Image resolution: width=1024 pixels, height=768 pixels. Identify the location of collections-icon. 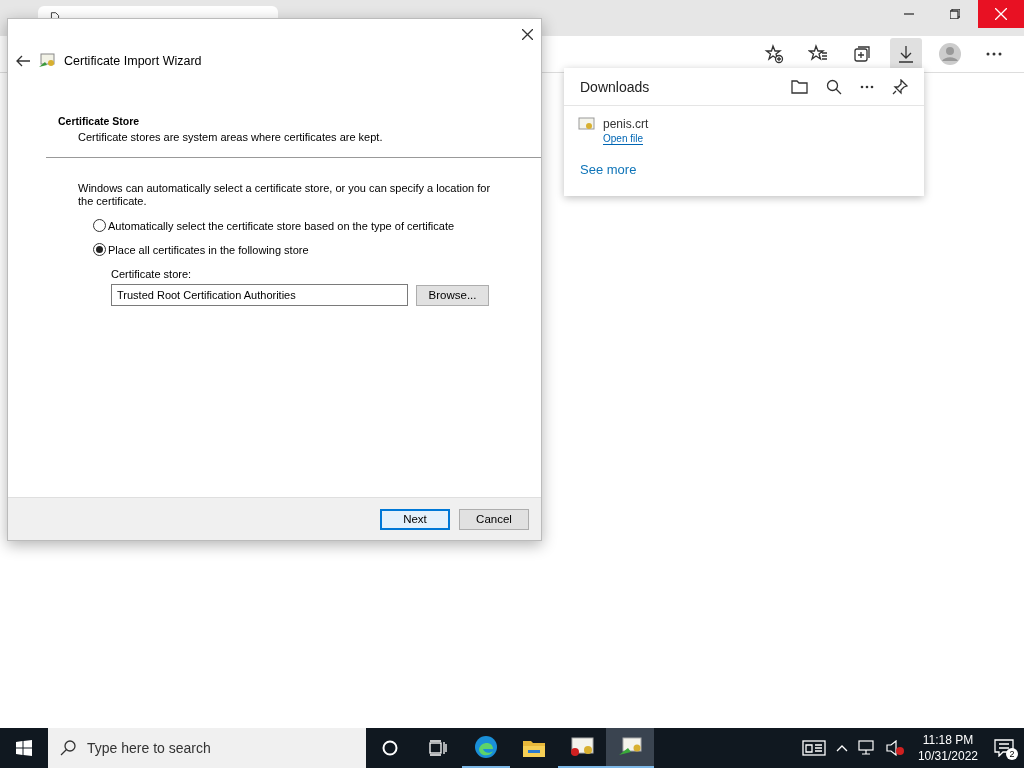
(862, 54).